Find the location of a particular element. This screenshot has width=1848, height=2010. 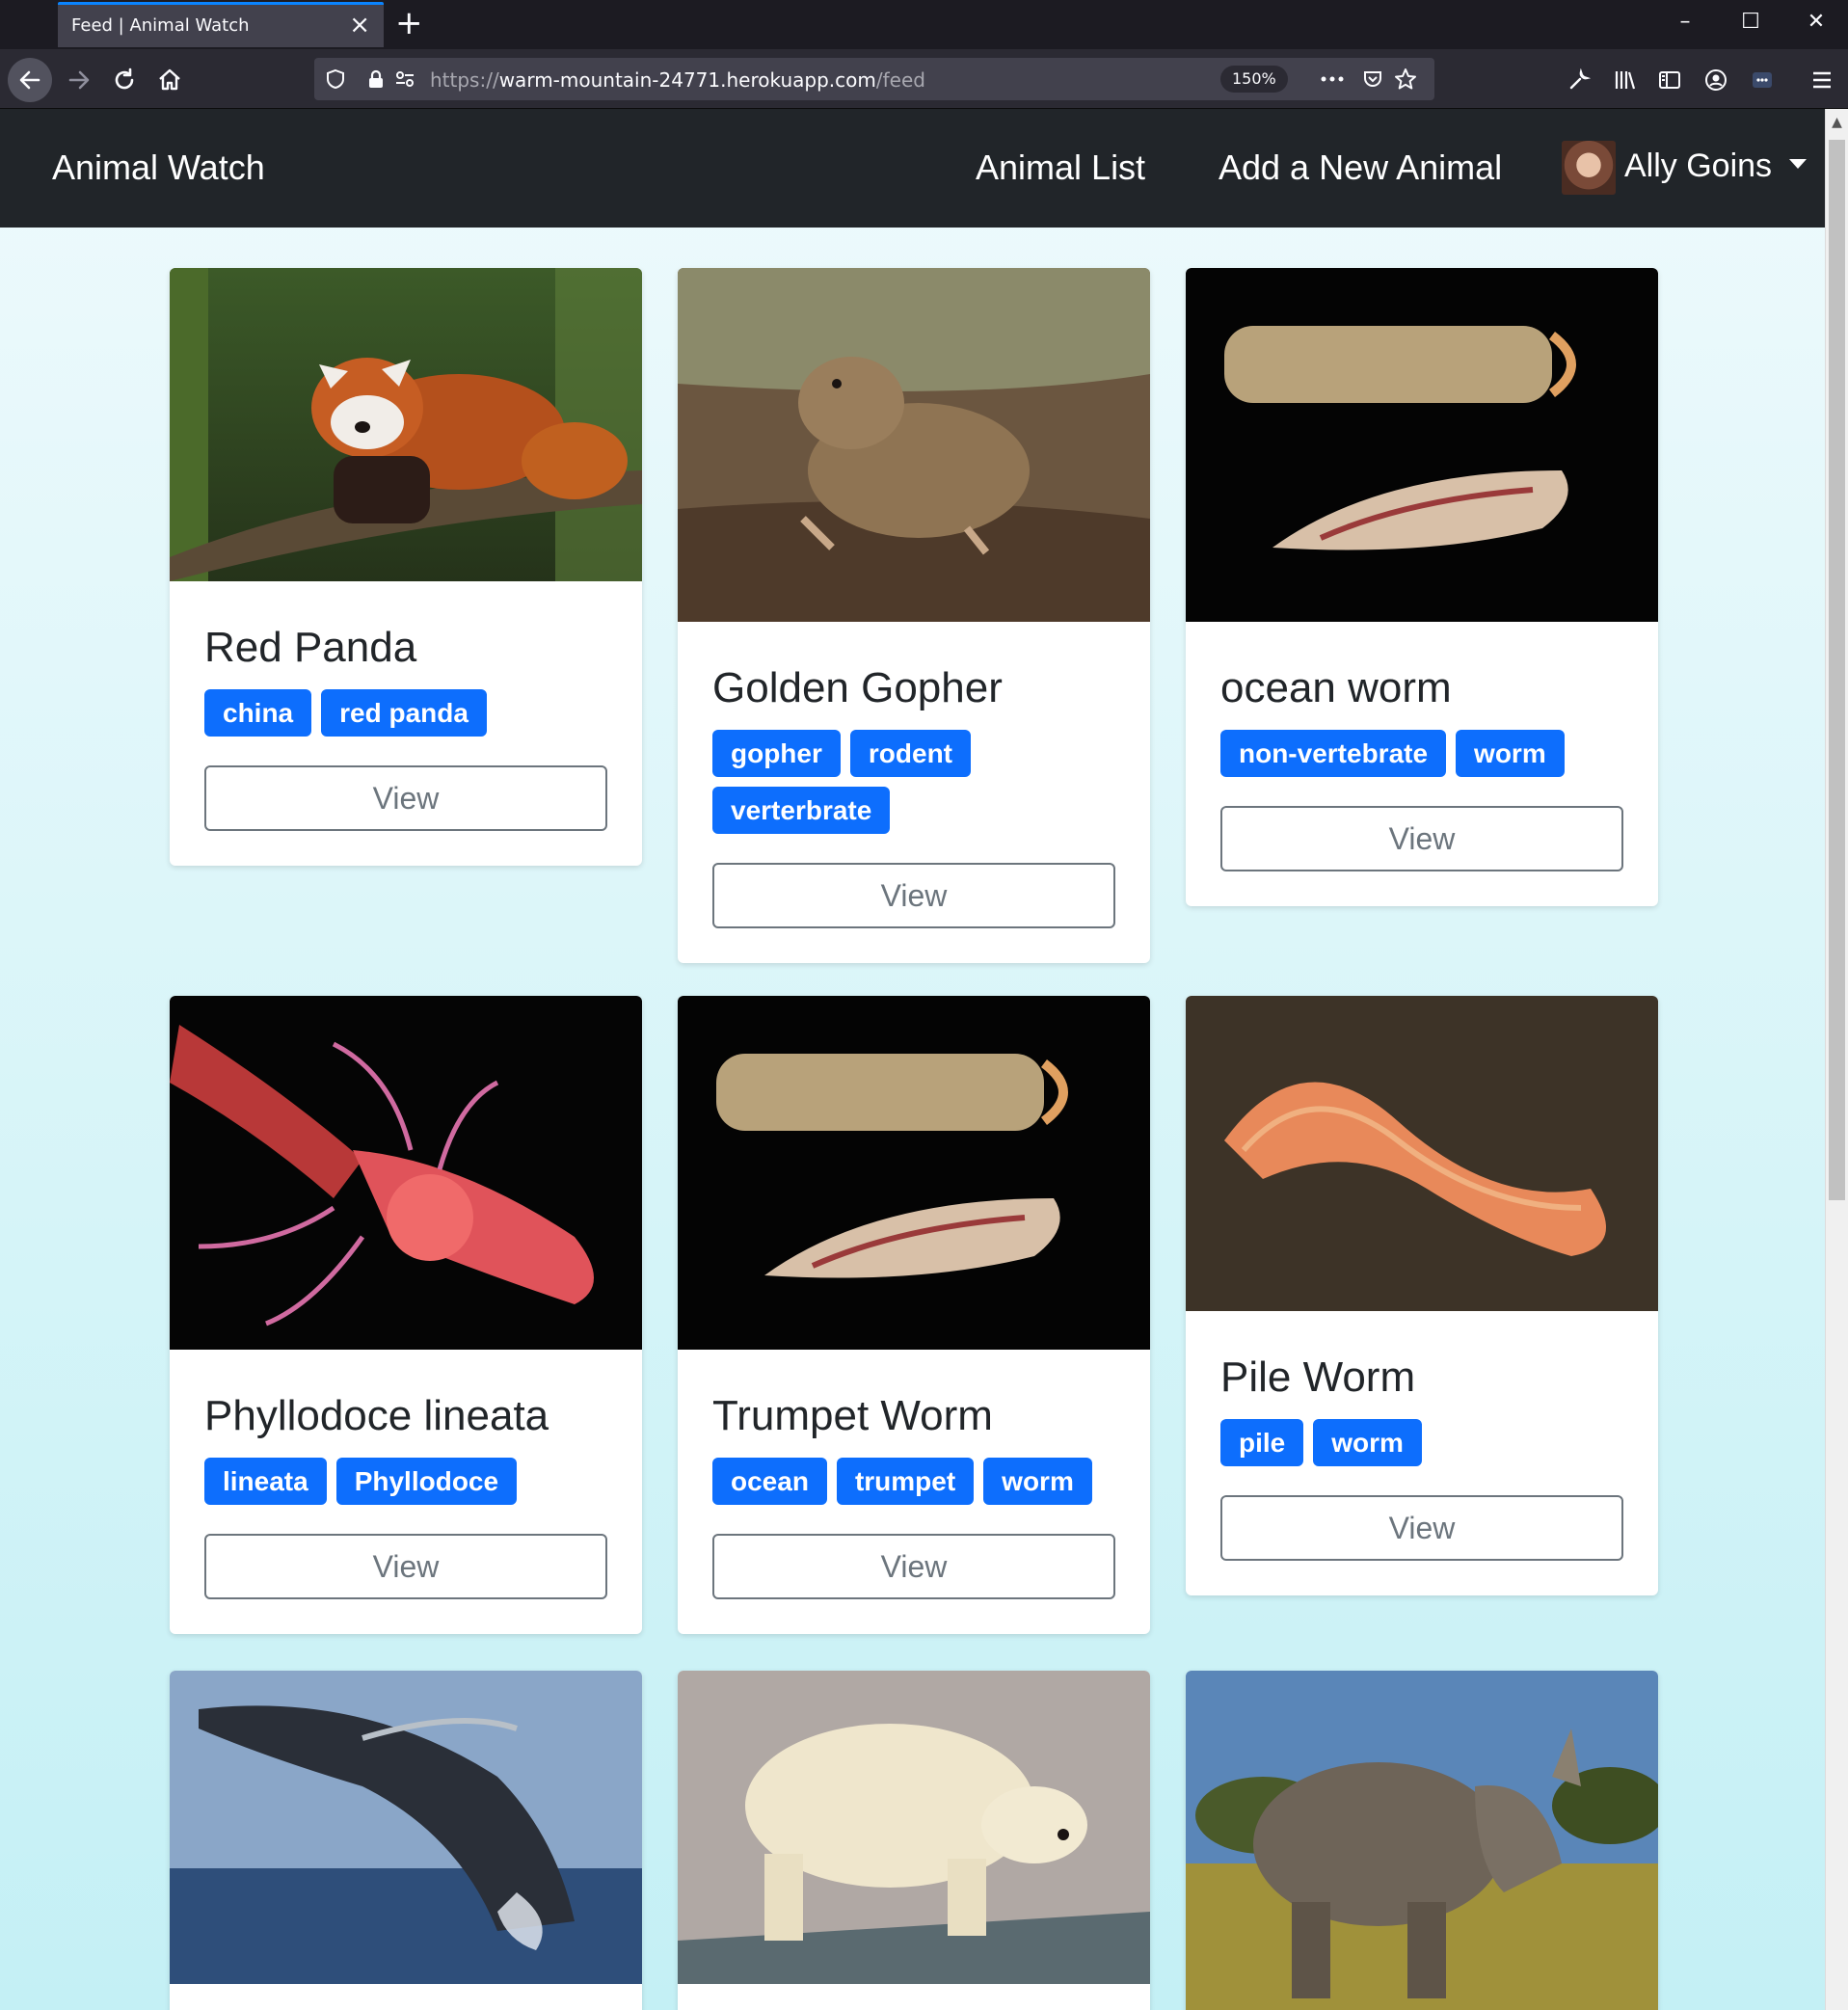

page-scrollbar: ▲ is located at coordinates (1837, 1059).